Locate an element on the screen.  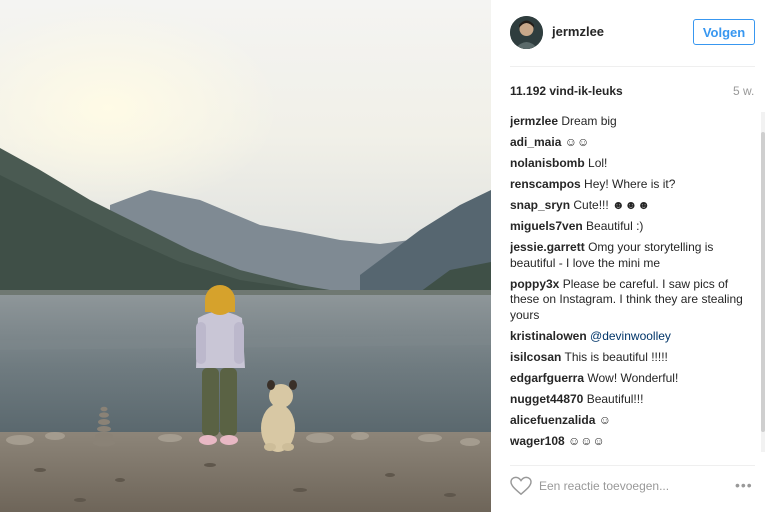
follow-button: Volgen is located at coordinates (724, 32).